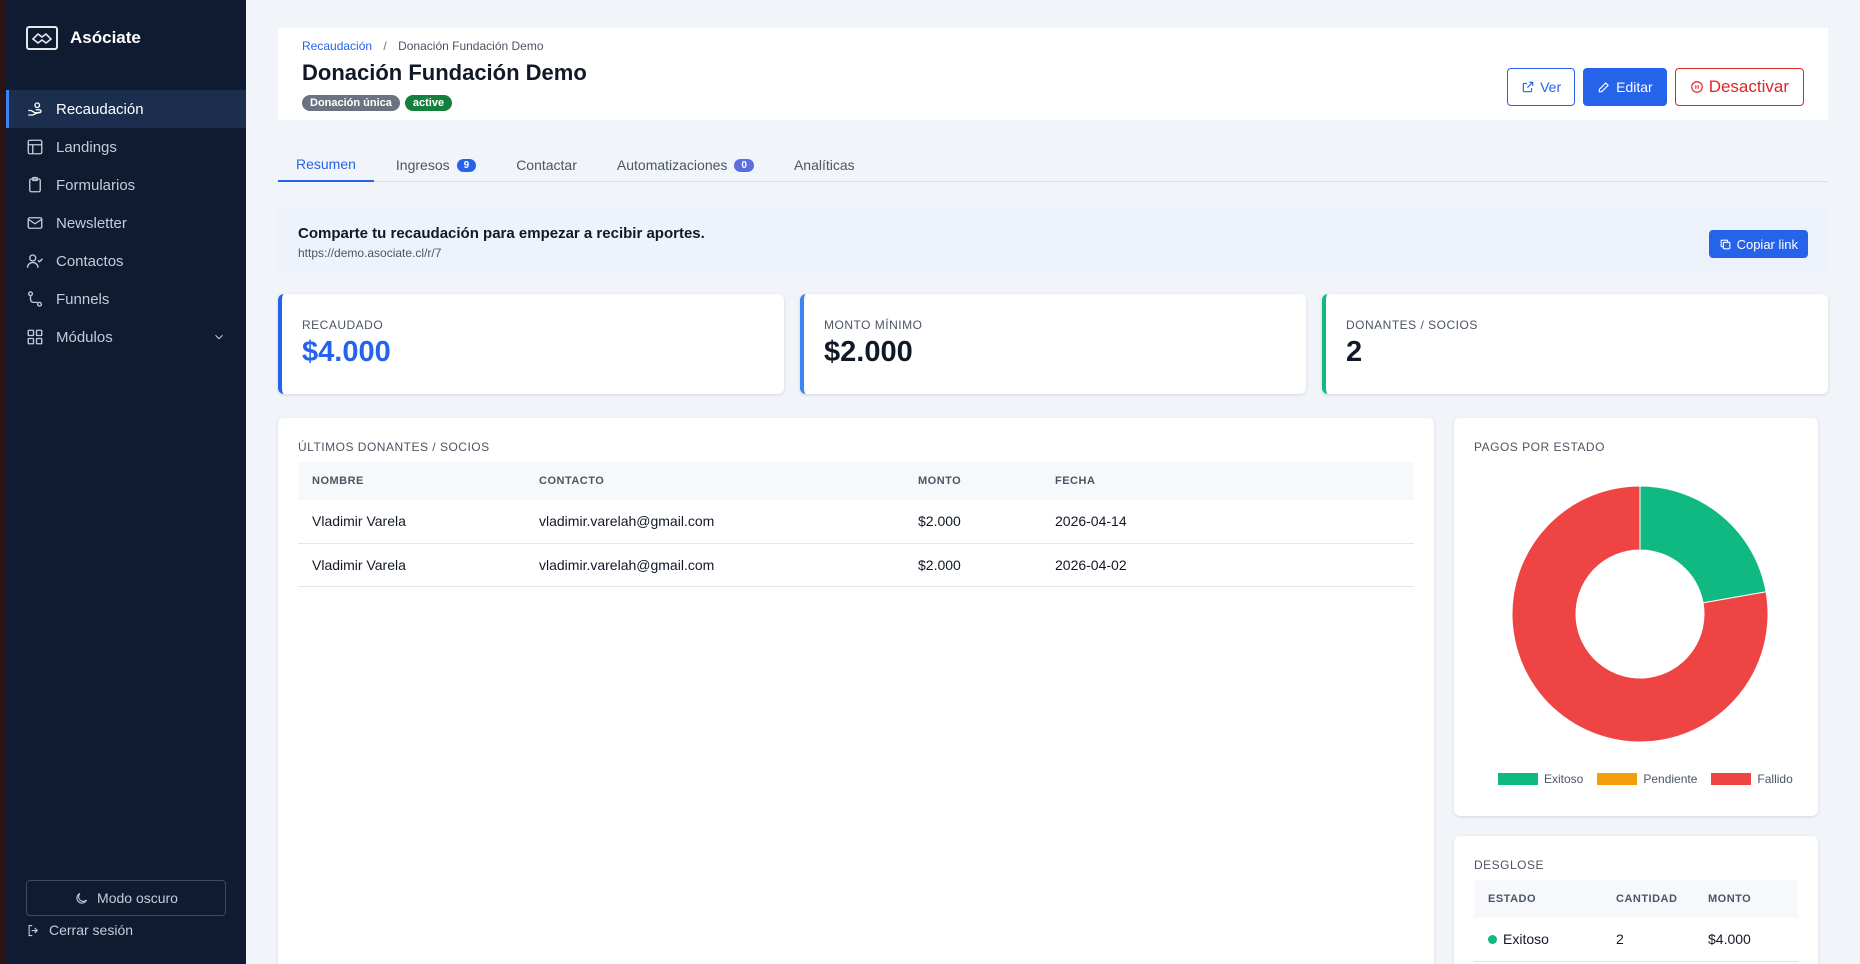  I want to click on view-button: Ver, so click(1541, 87).